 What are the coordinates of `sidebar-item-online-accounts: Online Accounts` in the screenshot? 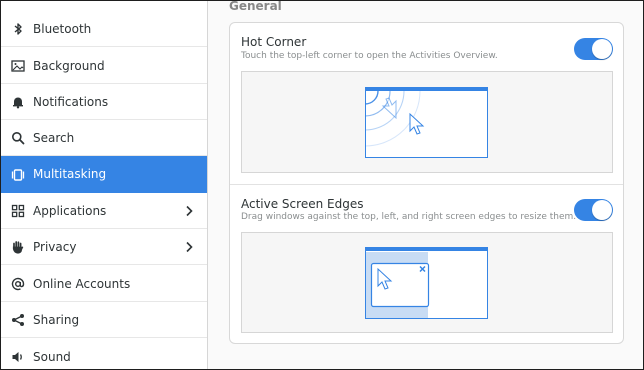 It's located at (104, 284).